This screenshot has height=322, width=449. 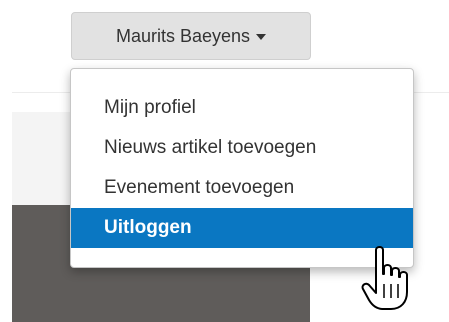 I want to click on menu-item-profile: Mijn profiel, so click(x=242, y=108).